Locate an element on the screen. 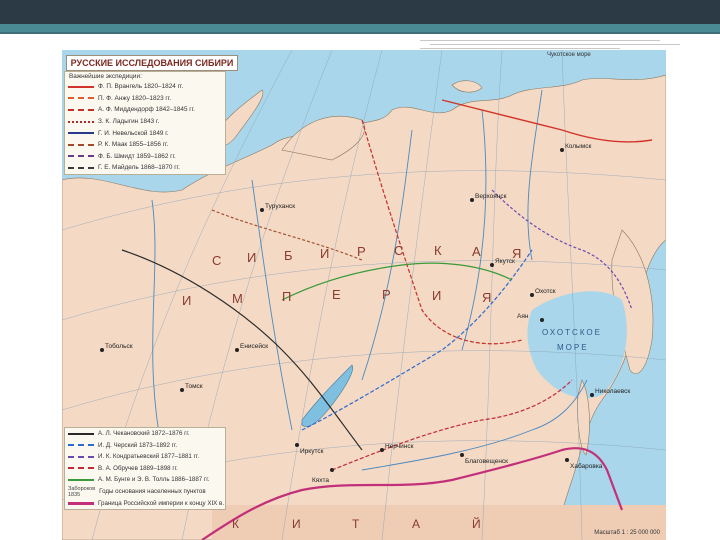 Image resolution: width=720 pixels, height=540 pixels. legend-label: Ф. П. Врангель 1820–1824 гг. is located at coordinates (141, 87).